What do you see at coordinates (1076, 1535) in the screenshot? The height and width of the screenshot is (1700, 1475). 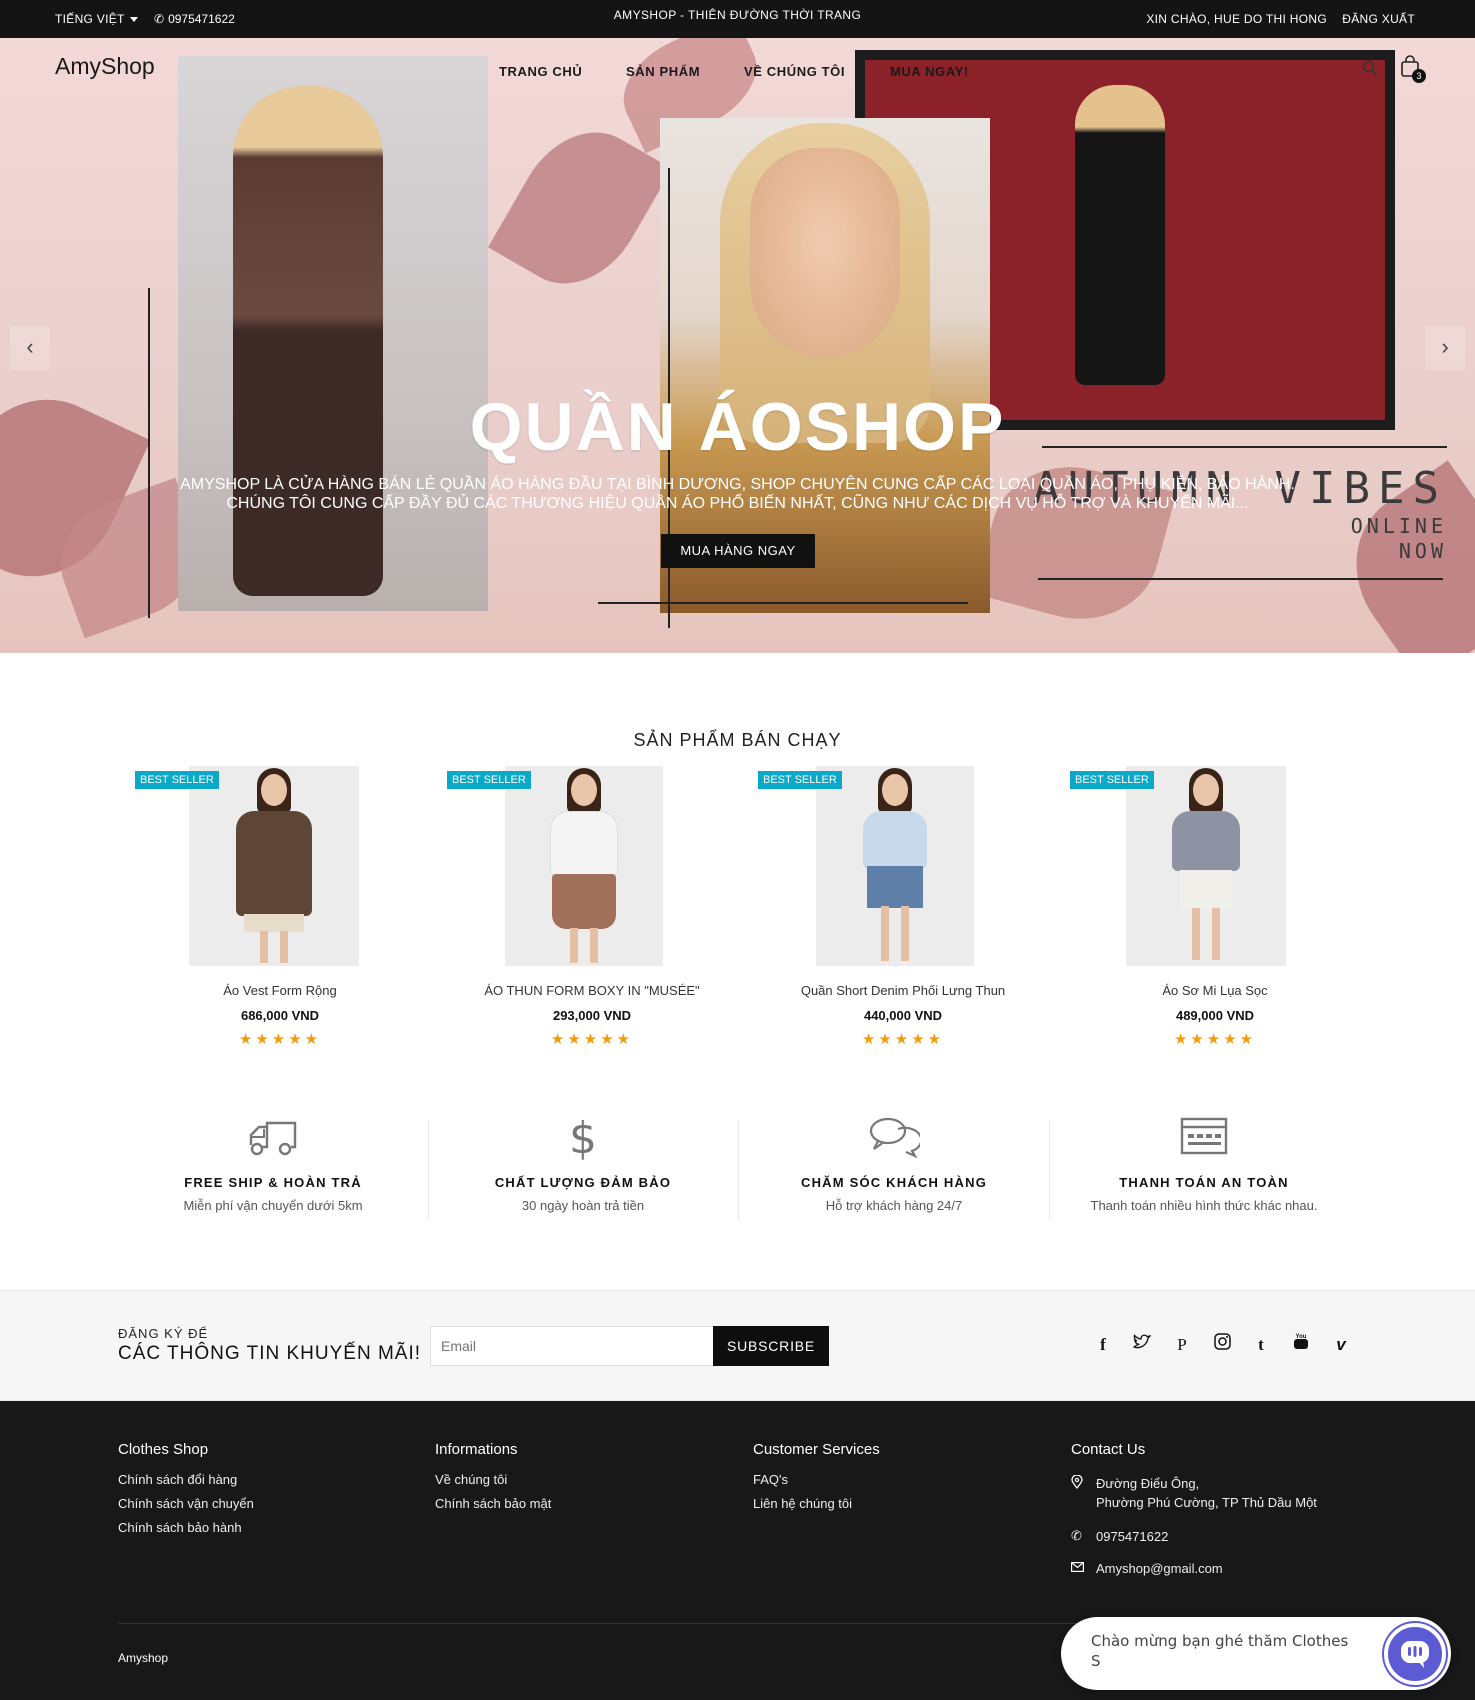 I see `phone-icon: ✆` at bounding box center [1076, 1535].